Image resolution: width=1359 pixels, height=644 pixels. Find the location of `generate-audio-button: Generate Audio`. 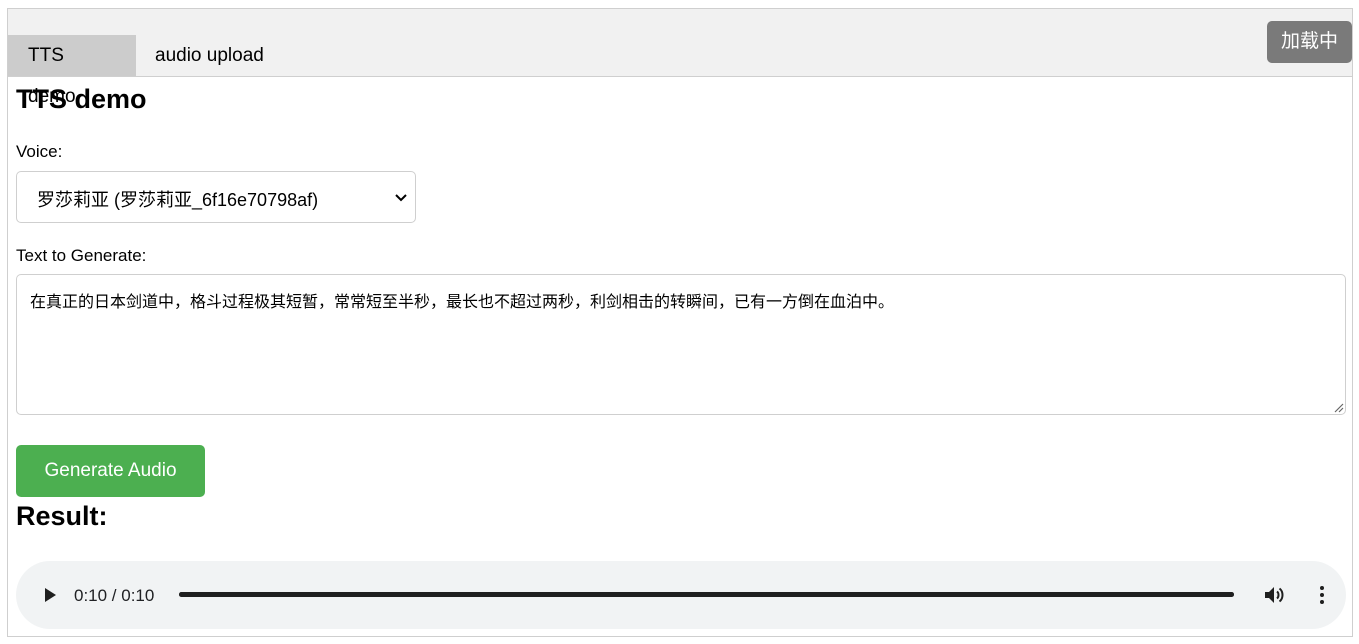

generate-audio-button: Generate Audio is located at coordinates (110, 471).